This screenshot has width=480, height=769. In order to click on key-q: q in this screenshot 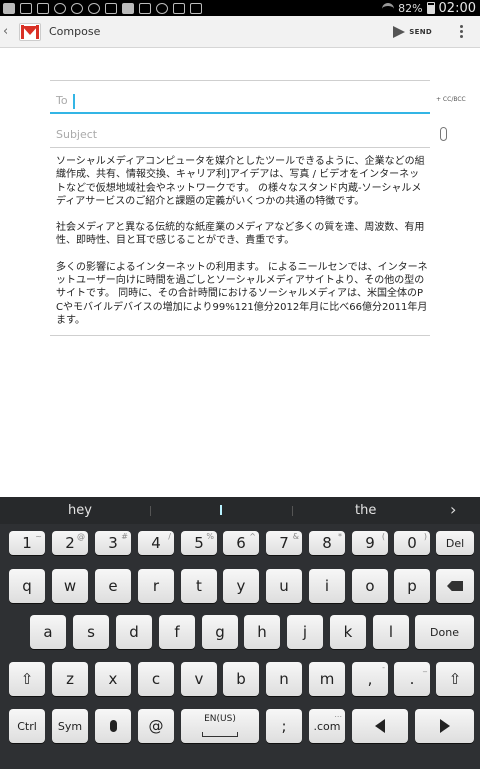, I will do `click(27, 586)`.